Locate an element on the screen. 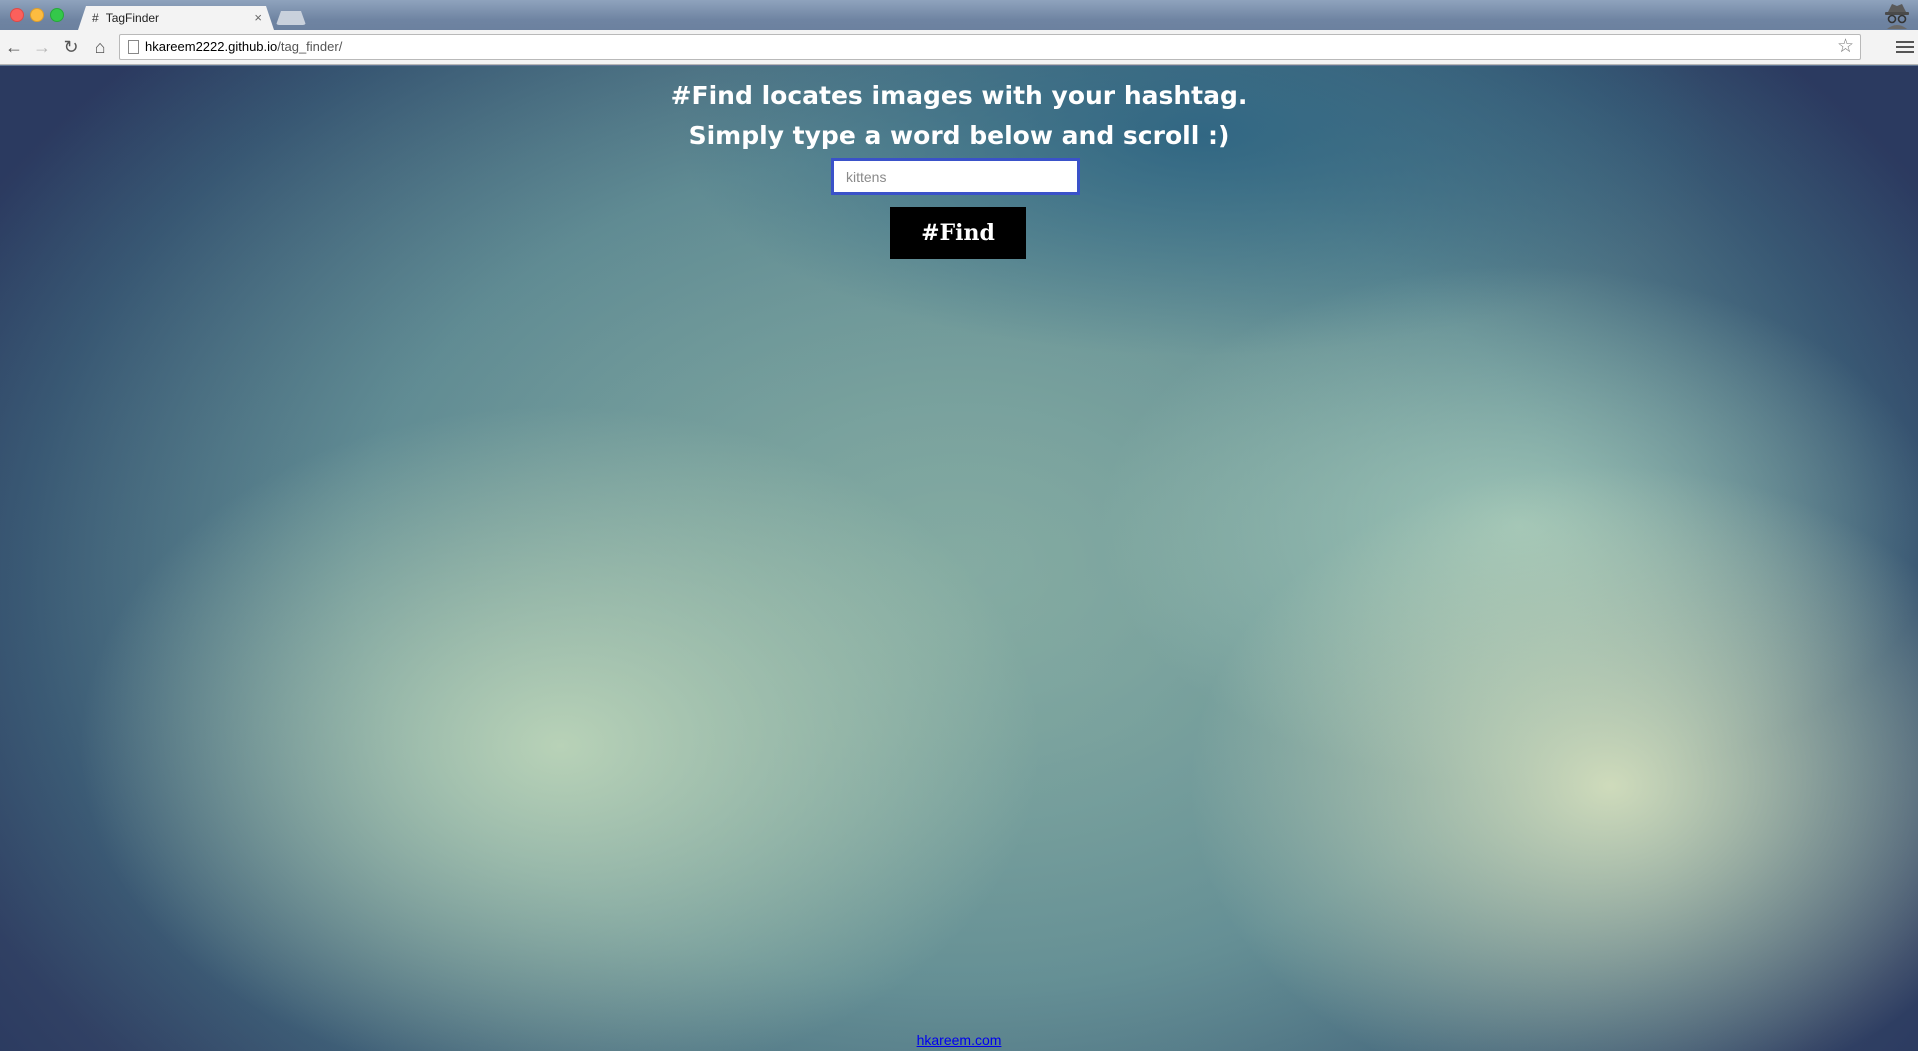 Image resolution: width=1918 pixels, height=1051 pixels. close-window-button is located at coordinates (17, 15).